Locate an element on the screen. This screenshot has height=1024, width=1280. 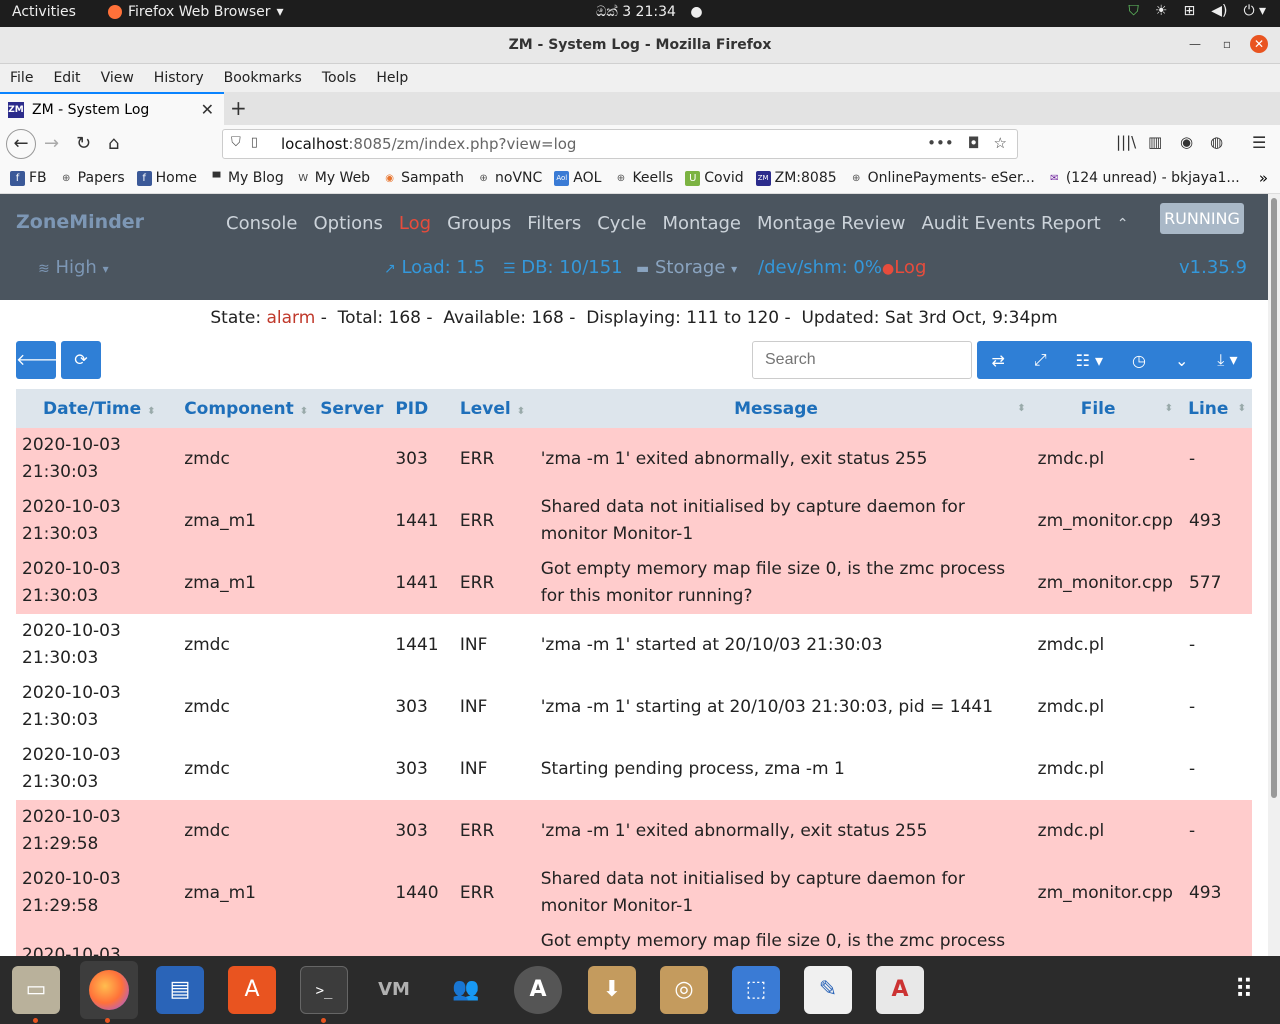
maximize-icon: ▫ is located at coordinates (1227, 44).